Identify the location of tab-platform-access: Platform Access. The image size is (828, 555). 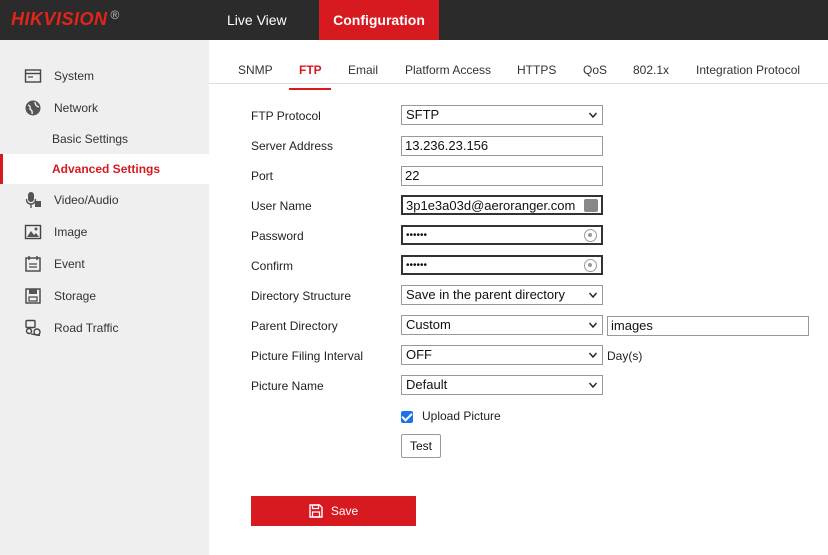
(448, 62).